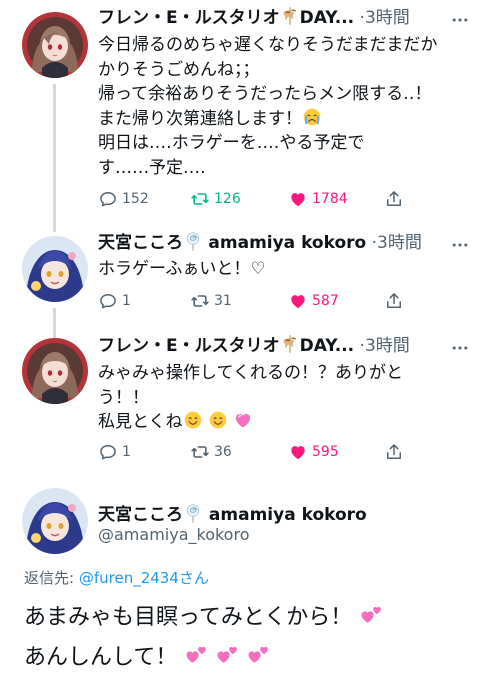  I want to click on tweet-actions: 1 31 587, so click(258, 303).